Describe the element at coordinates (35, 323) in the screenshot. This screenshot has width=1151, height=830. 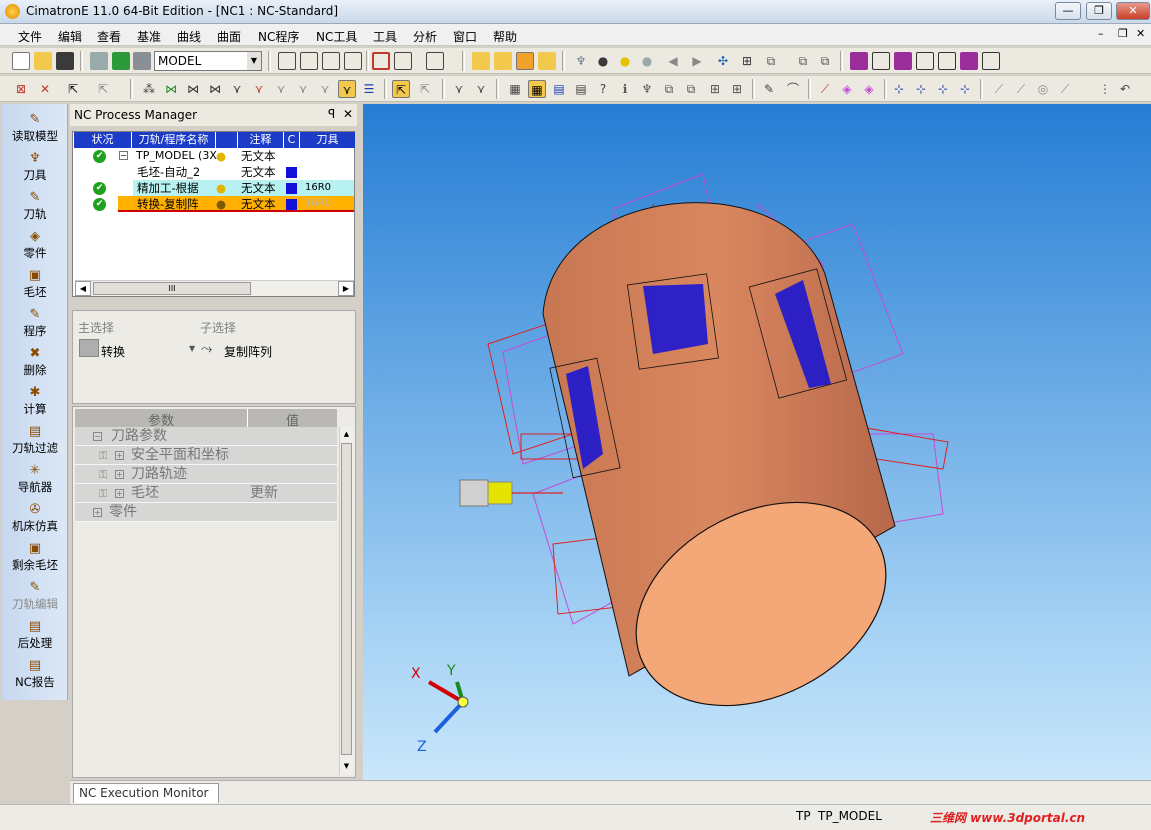
I see `wizard-button: ✎ 程序` at that location.